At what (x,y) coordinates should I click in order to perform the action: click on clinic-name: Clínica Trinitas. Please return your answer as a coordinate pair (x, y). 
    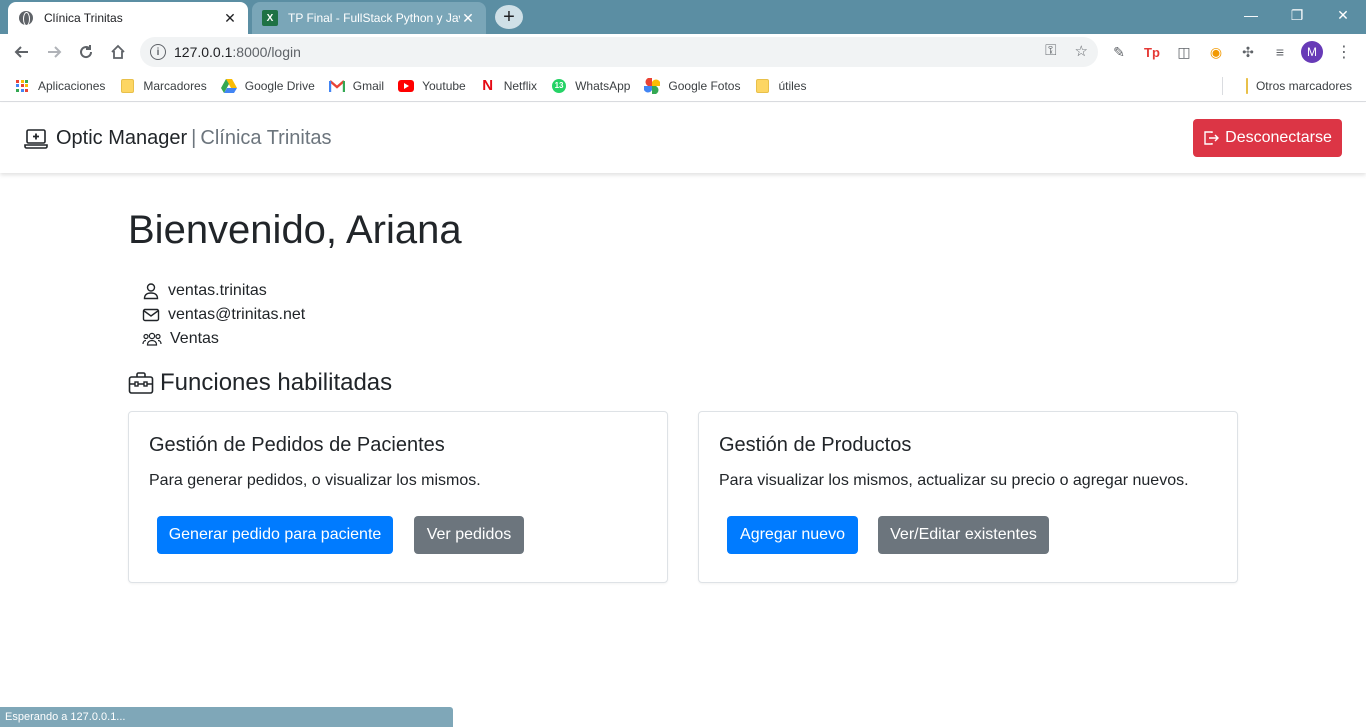
    Looking at the image, I should click on (266, 138).